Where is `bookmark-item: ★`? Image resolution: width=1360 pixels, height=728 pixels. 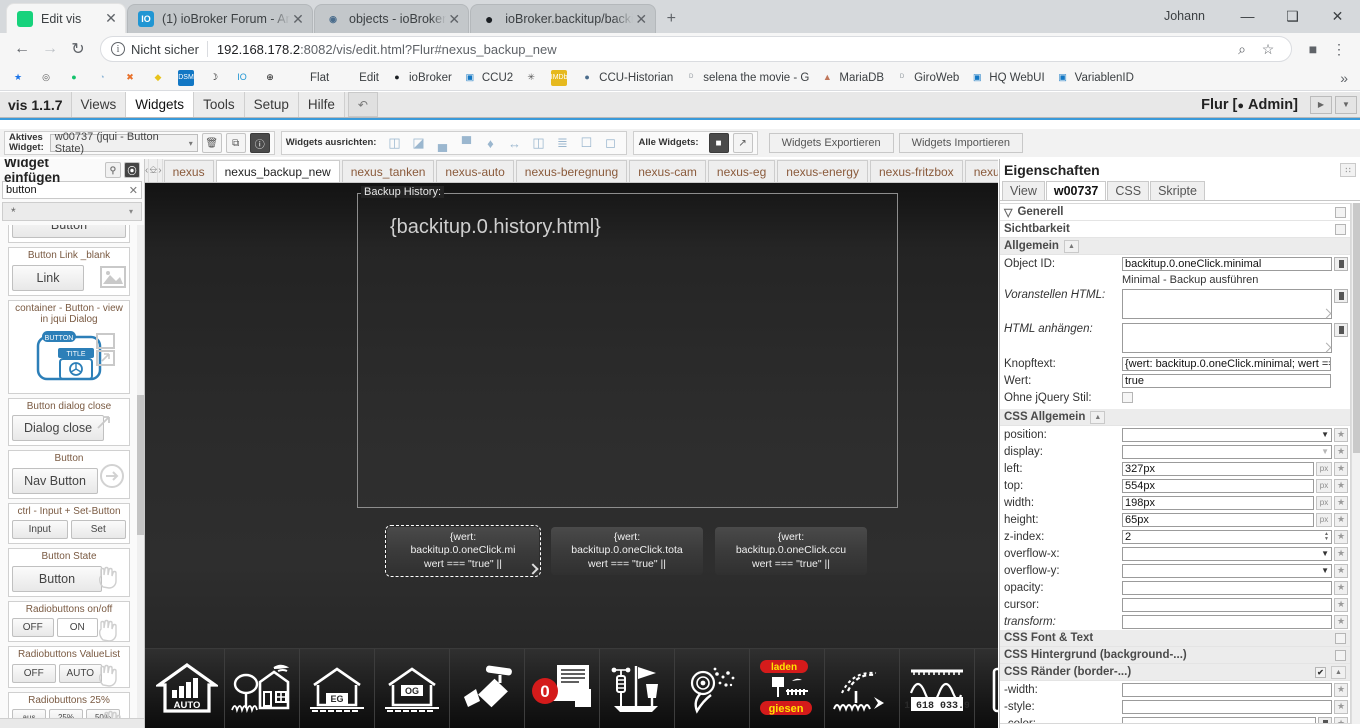 bookmark-item: ★ is located at coordinates (20, 78).